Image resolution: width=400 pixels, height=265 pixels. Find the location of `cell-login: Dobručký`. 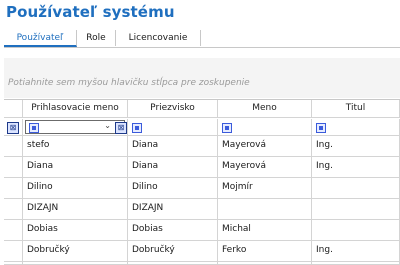

cell-login: Dobručký is located at coordinates (75, 251).